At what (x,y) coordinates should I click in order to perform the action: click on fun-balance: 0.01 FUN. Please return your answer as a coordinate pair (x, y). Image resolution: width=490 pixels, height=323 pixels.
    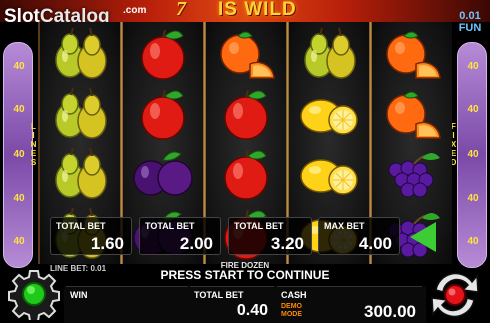
    Looking at the image, I should click on (470, 22).